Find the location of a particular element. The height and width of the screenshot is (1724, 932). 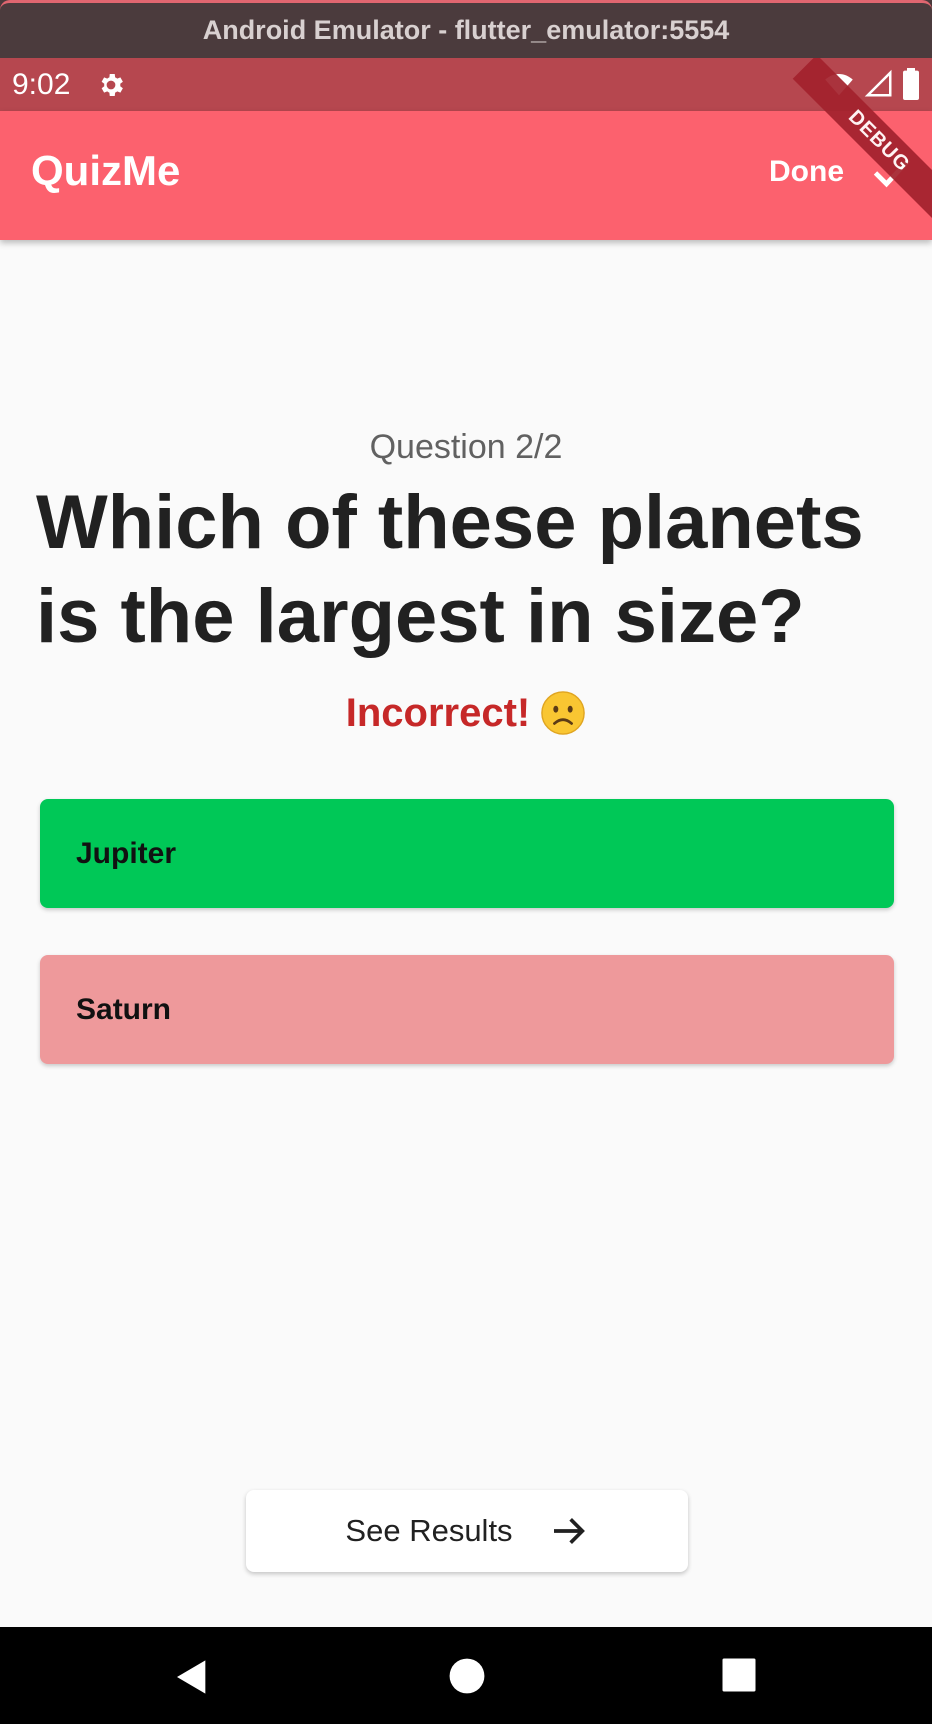

see-results-button: See Results is located at coordinates (467, 1531).